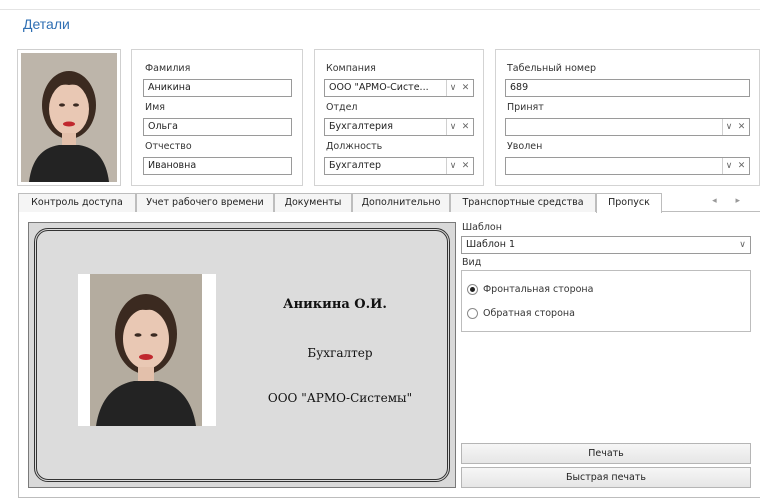  What do you see at coordinates (147, 350) in the screenshot?
I see `pass-card-photo` at bounding box center [147, 350].